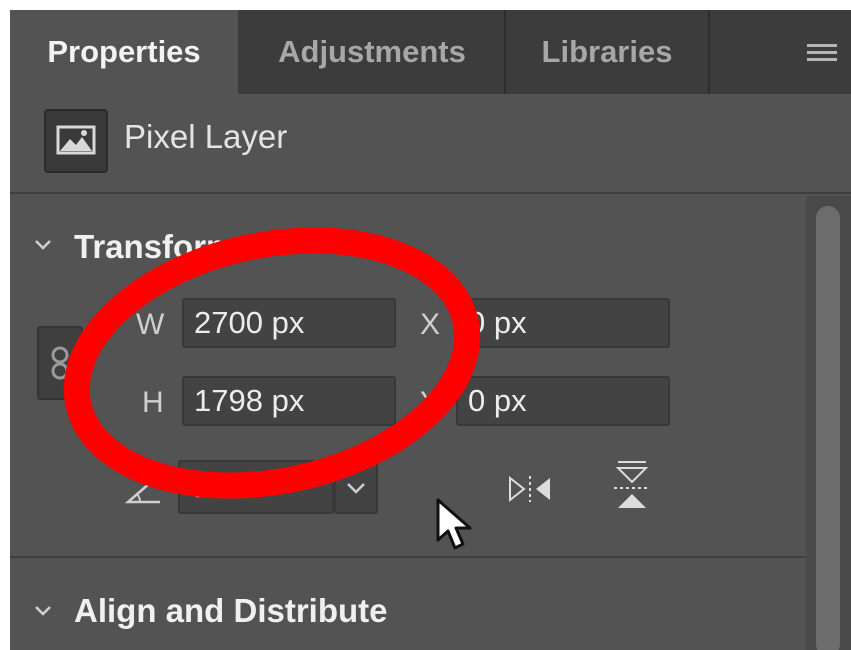  Describe the element at coordinates (607, 52) in the screenshot. I see `tab-libraries: Libraries` at that location.